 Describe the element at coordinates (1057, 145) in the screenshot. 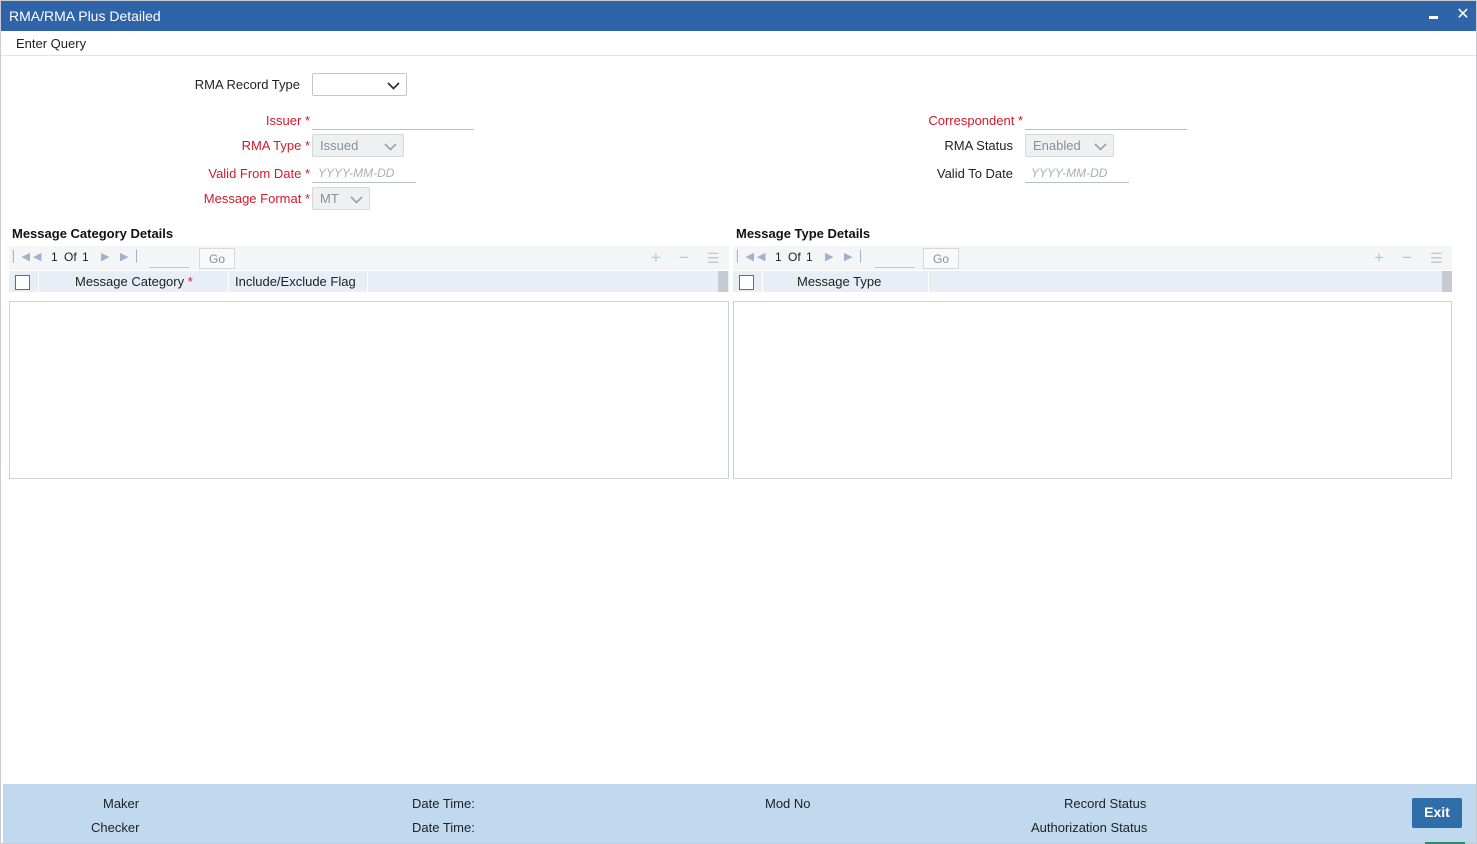

I see `rma-status-value: Enabled` at that location.